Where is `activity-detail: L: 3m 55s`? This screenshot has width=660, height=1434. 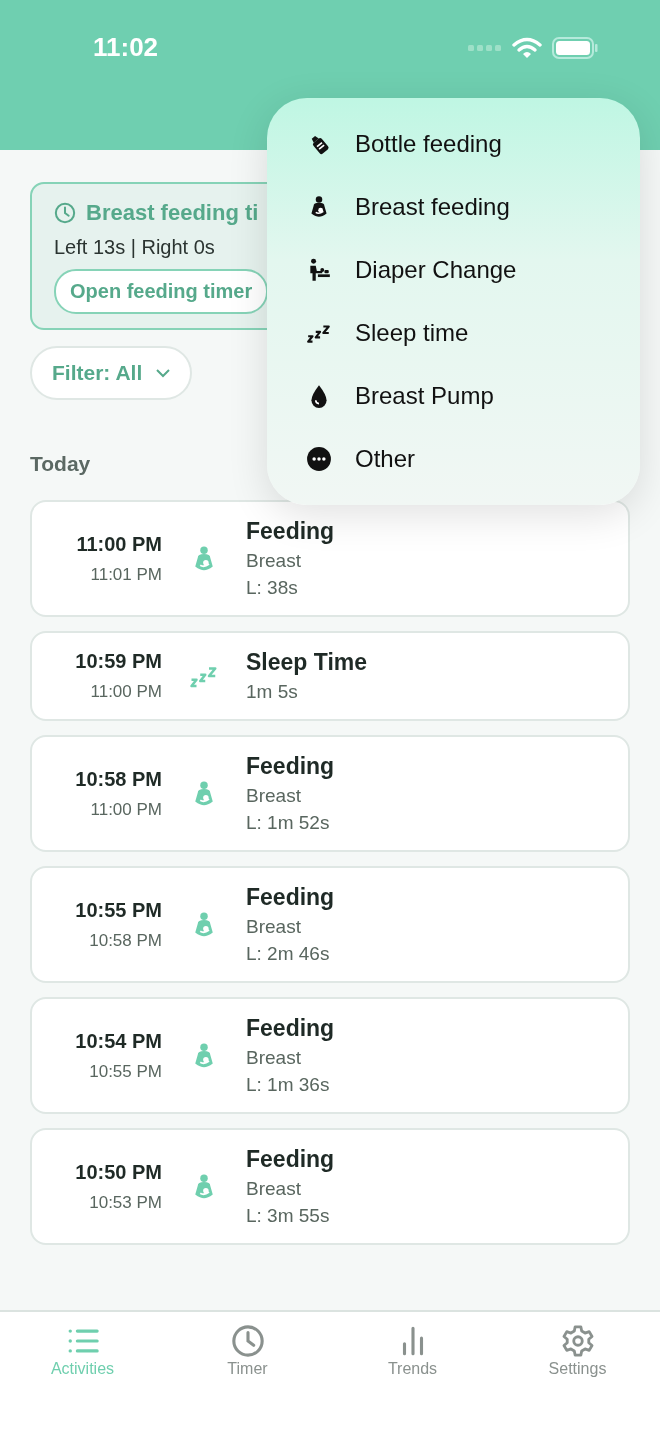
activity-detail: L: 3m 55s is located at coordinates (288, 1216).